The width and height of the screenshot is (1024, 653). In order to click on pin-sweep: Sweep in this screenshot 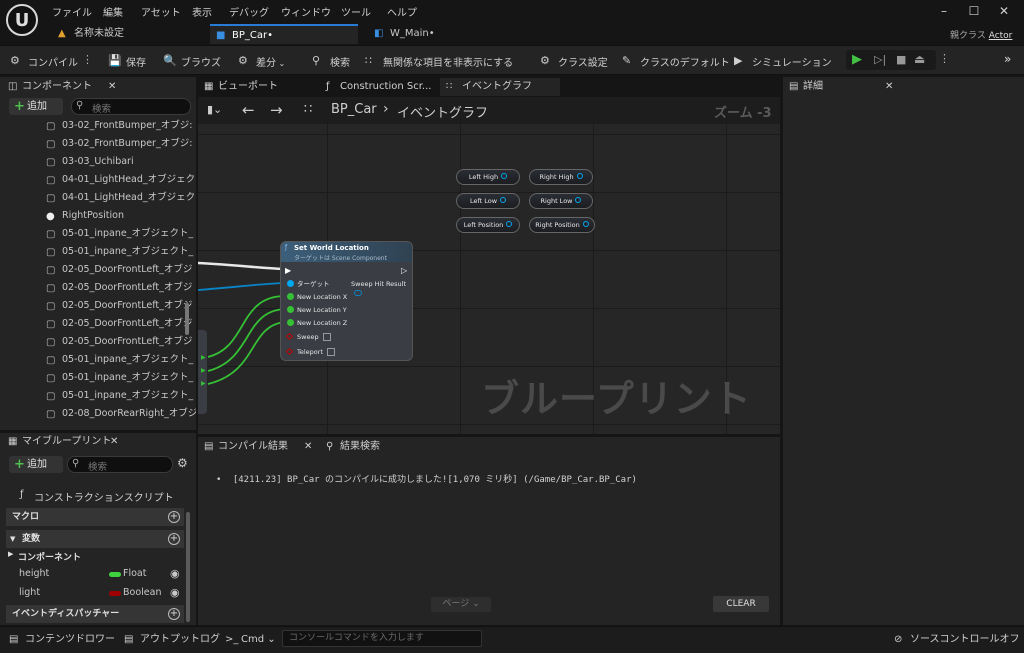, I will do `click(308, 337)`.